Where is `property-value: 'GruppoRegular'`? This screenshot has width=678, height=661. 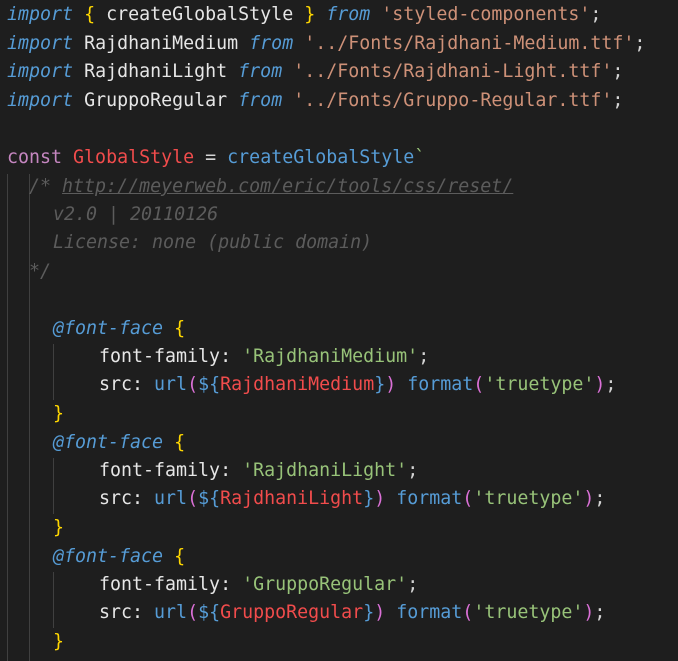 property-value: 'GruppoRegular' is located at coordinates (325, 584).